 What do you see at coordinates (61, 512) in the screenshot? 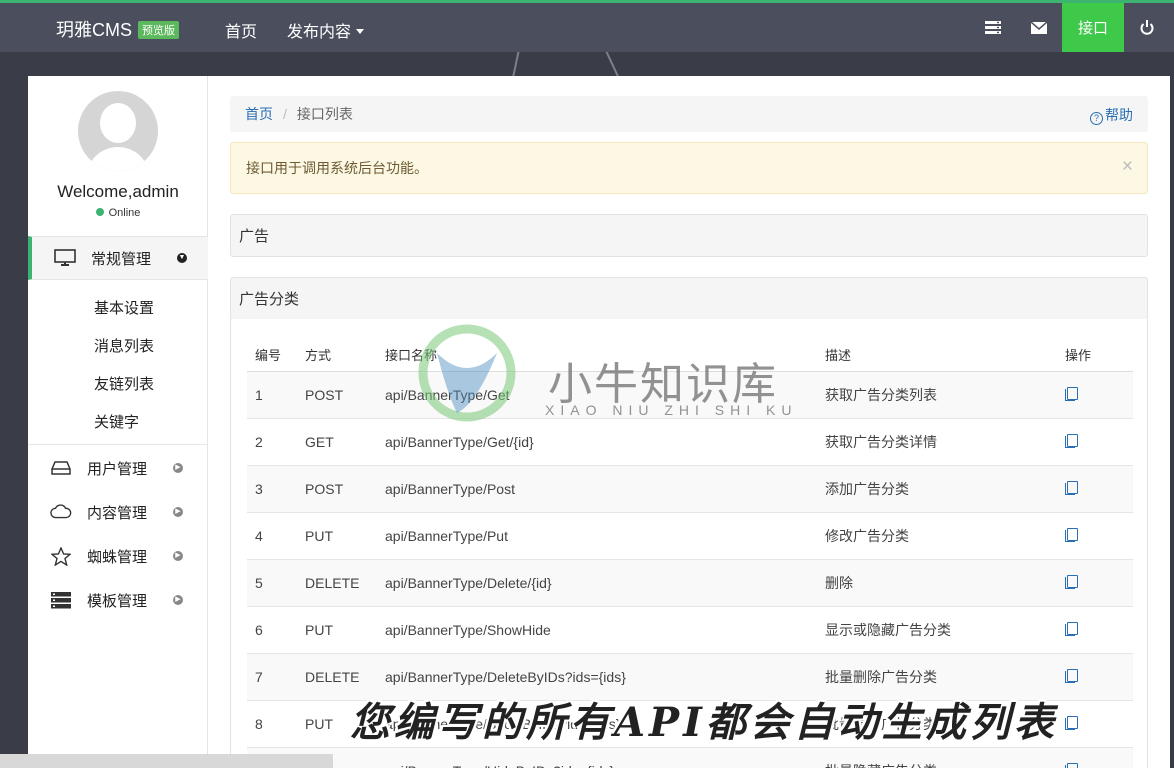
I see `cloud-icon` at bounding box center [61, 512].